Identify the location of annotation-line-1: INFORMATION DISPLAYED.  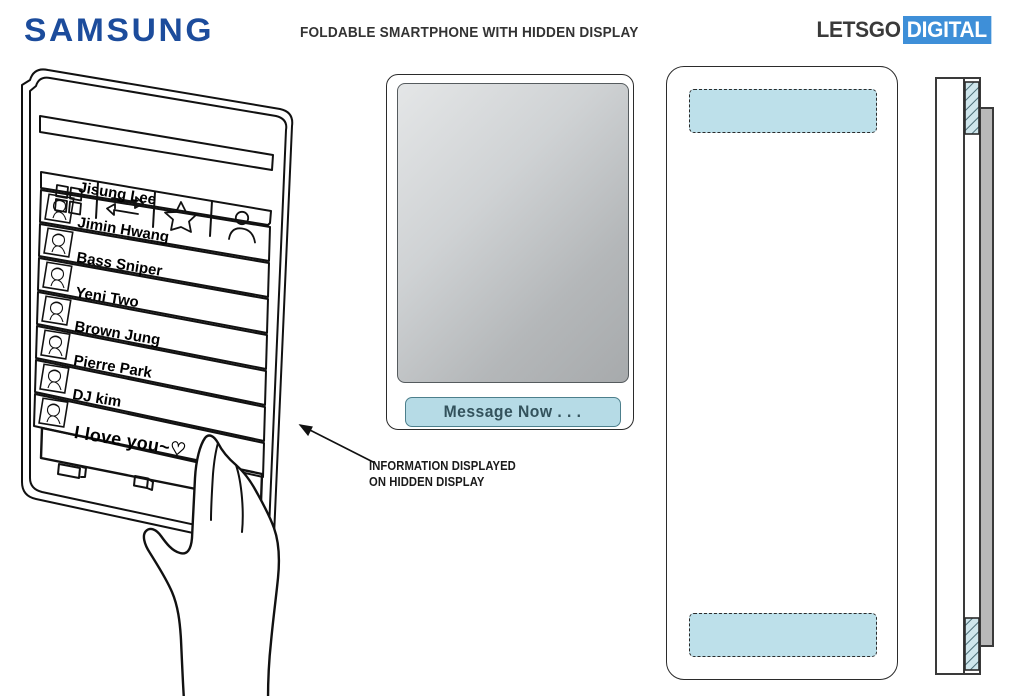
(442, 466).